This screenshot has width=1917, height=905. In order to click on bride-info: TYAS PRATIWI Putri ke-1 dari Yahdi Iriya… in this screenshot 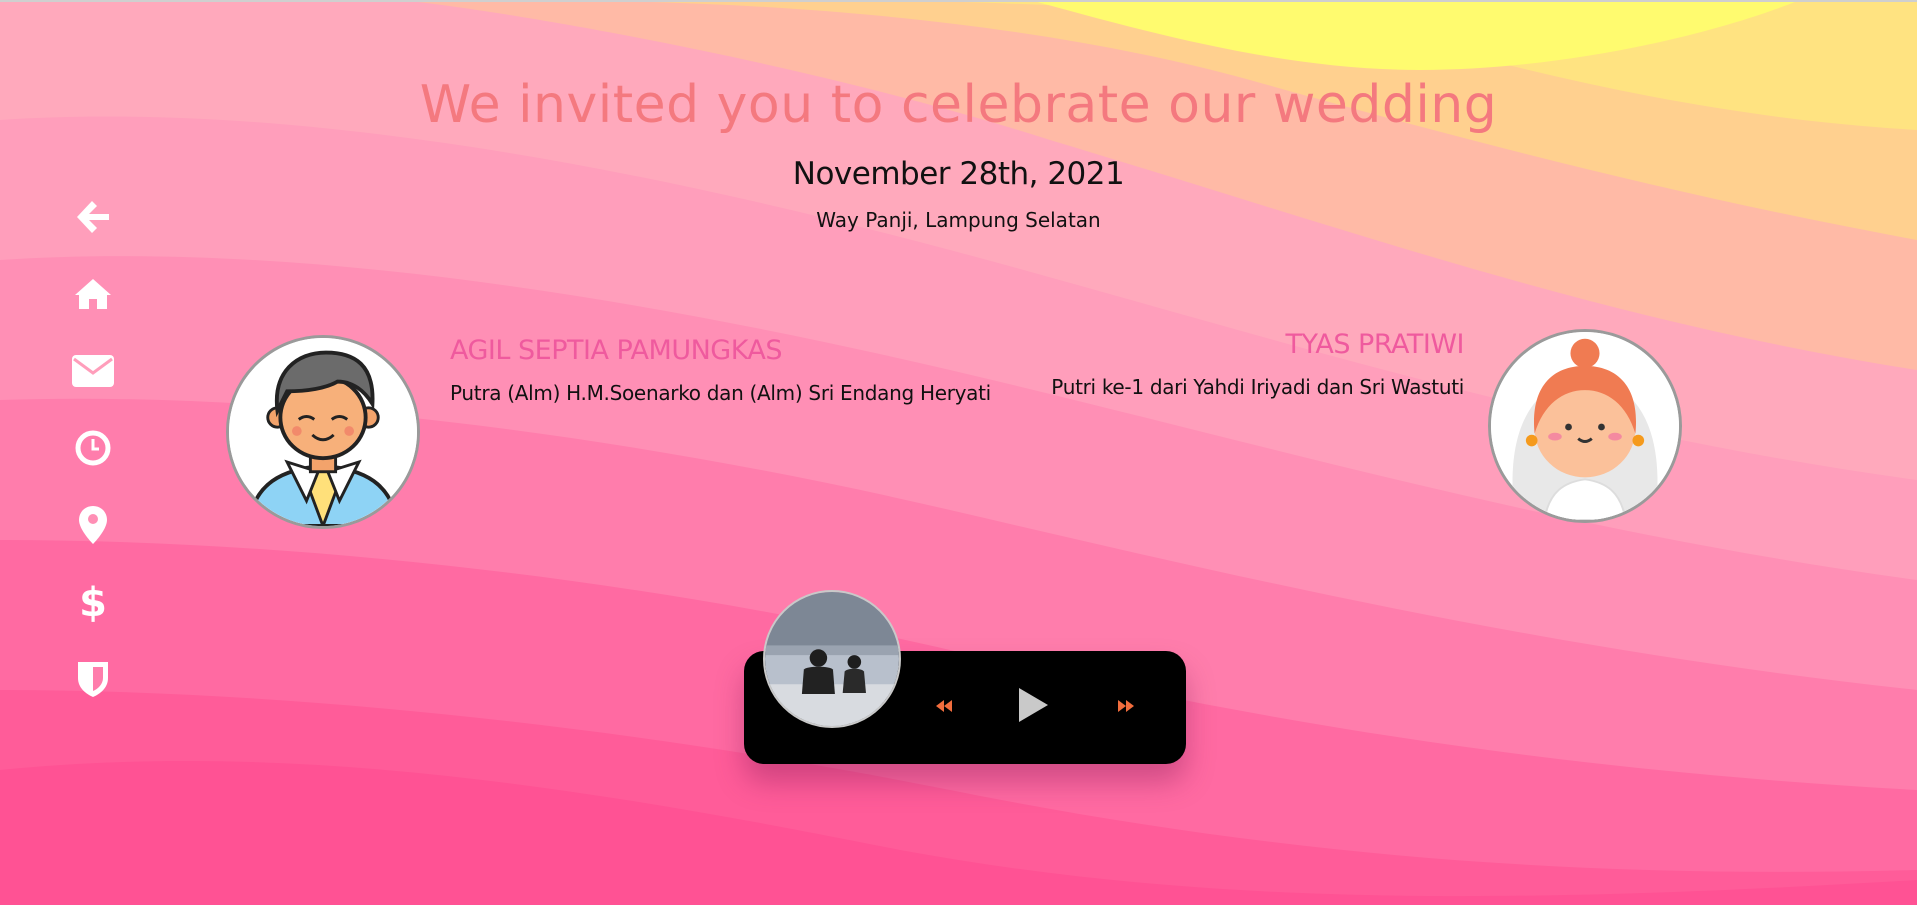, I will do `click(1257, 364)`.